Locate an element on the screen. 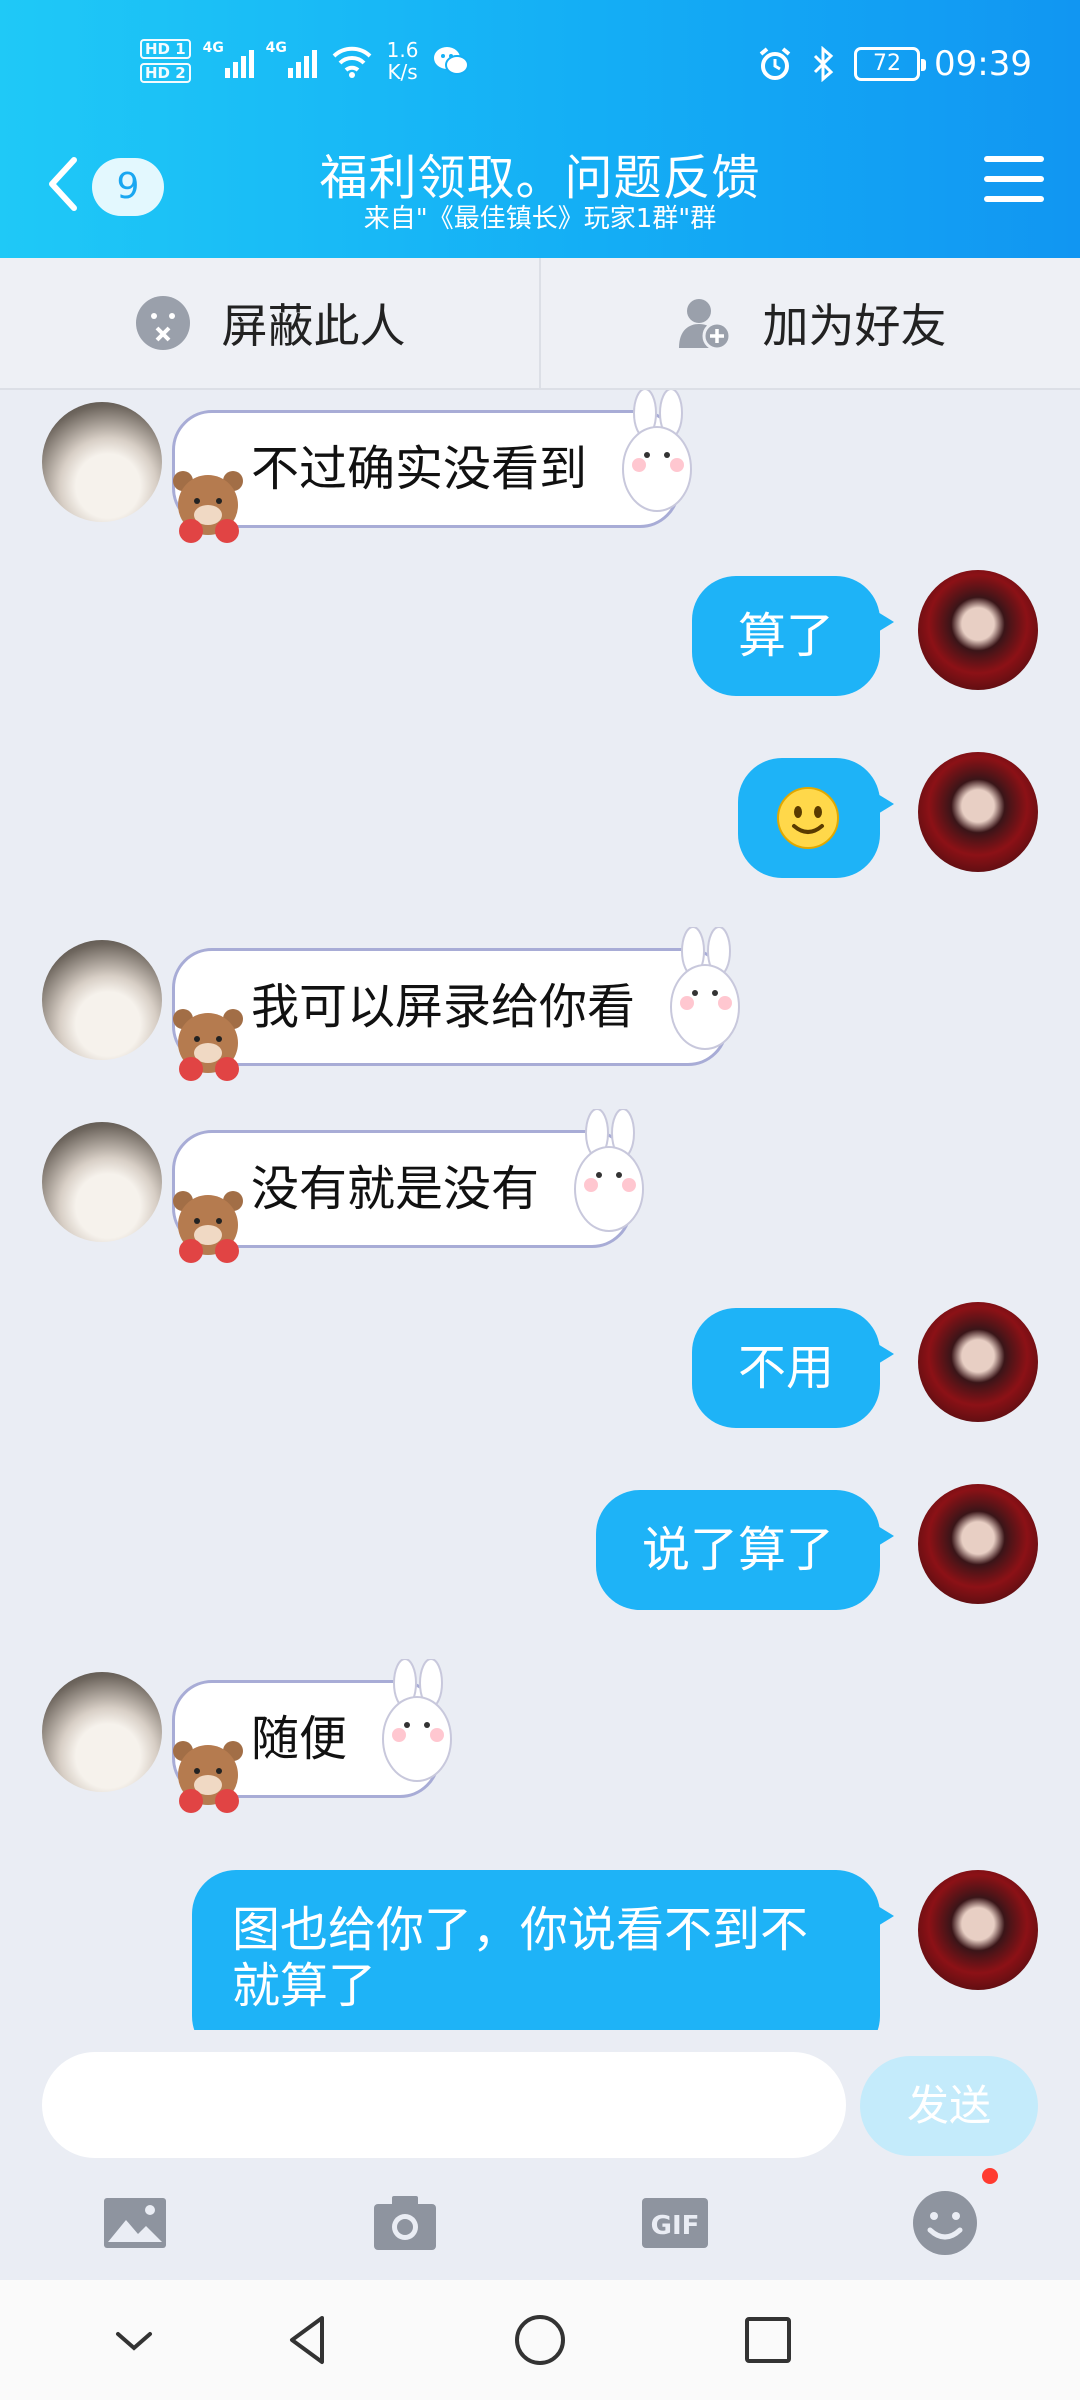  send-button: 发送 is located at coordinates (949, 2106).